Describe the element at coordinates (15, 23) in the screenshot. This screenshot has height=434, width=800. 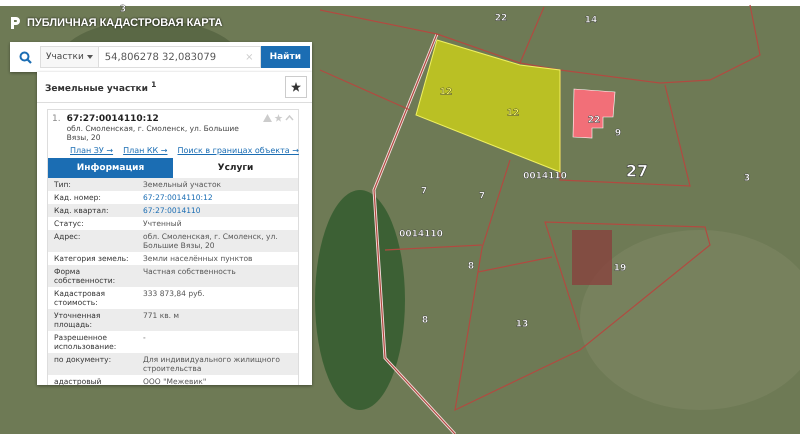
I see `logo-icon` at that location.